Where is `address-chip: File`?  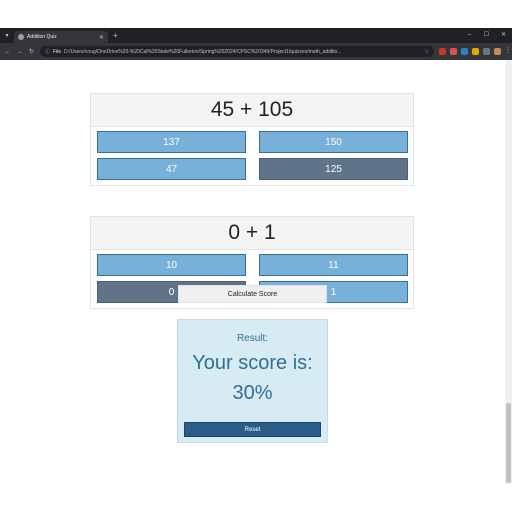
address-chip: File is located at coordinates (57, 51).